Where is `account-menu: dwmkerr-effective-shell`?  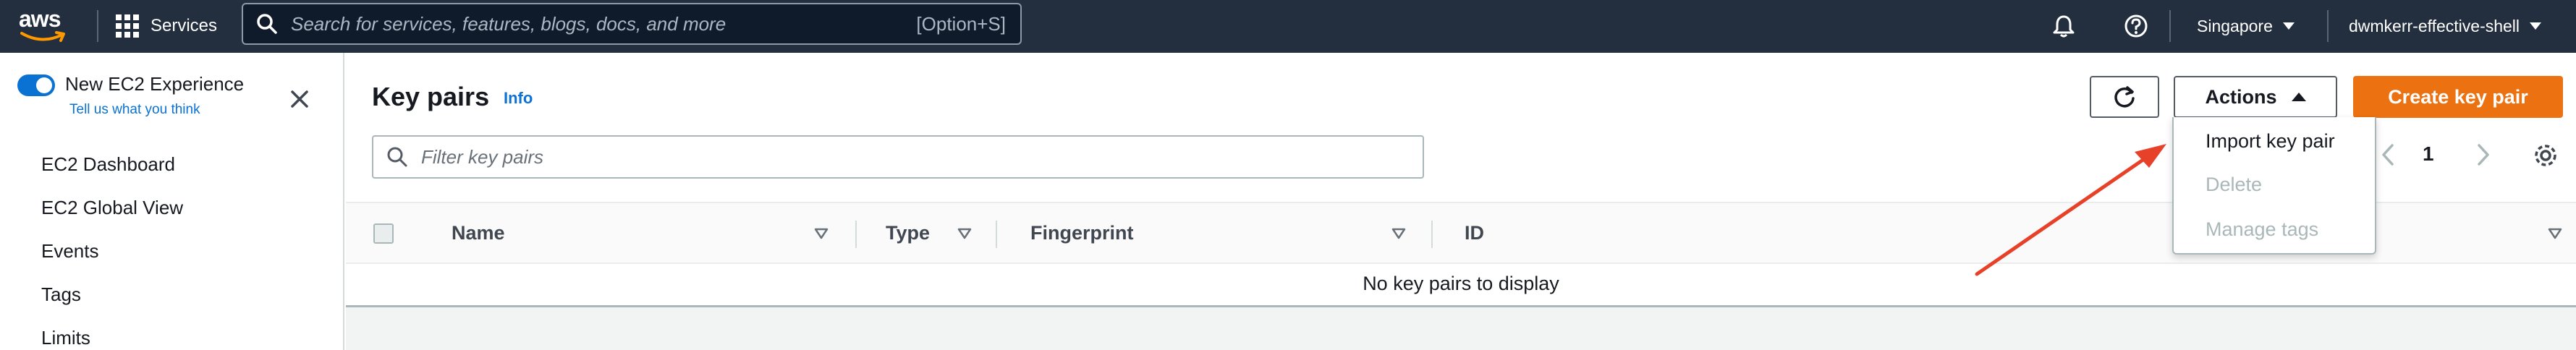 account-menu: dwmkerr-effective-shell is located at coordinates (2445, 26).